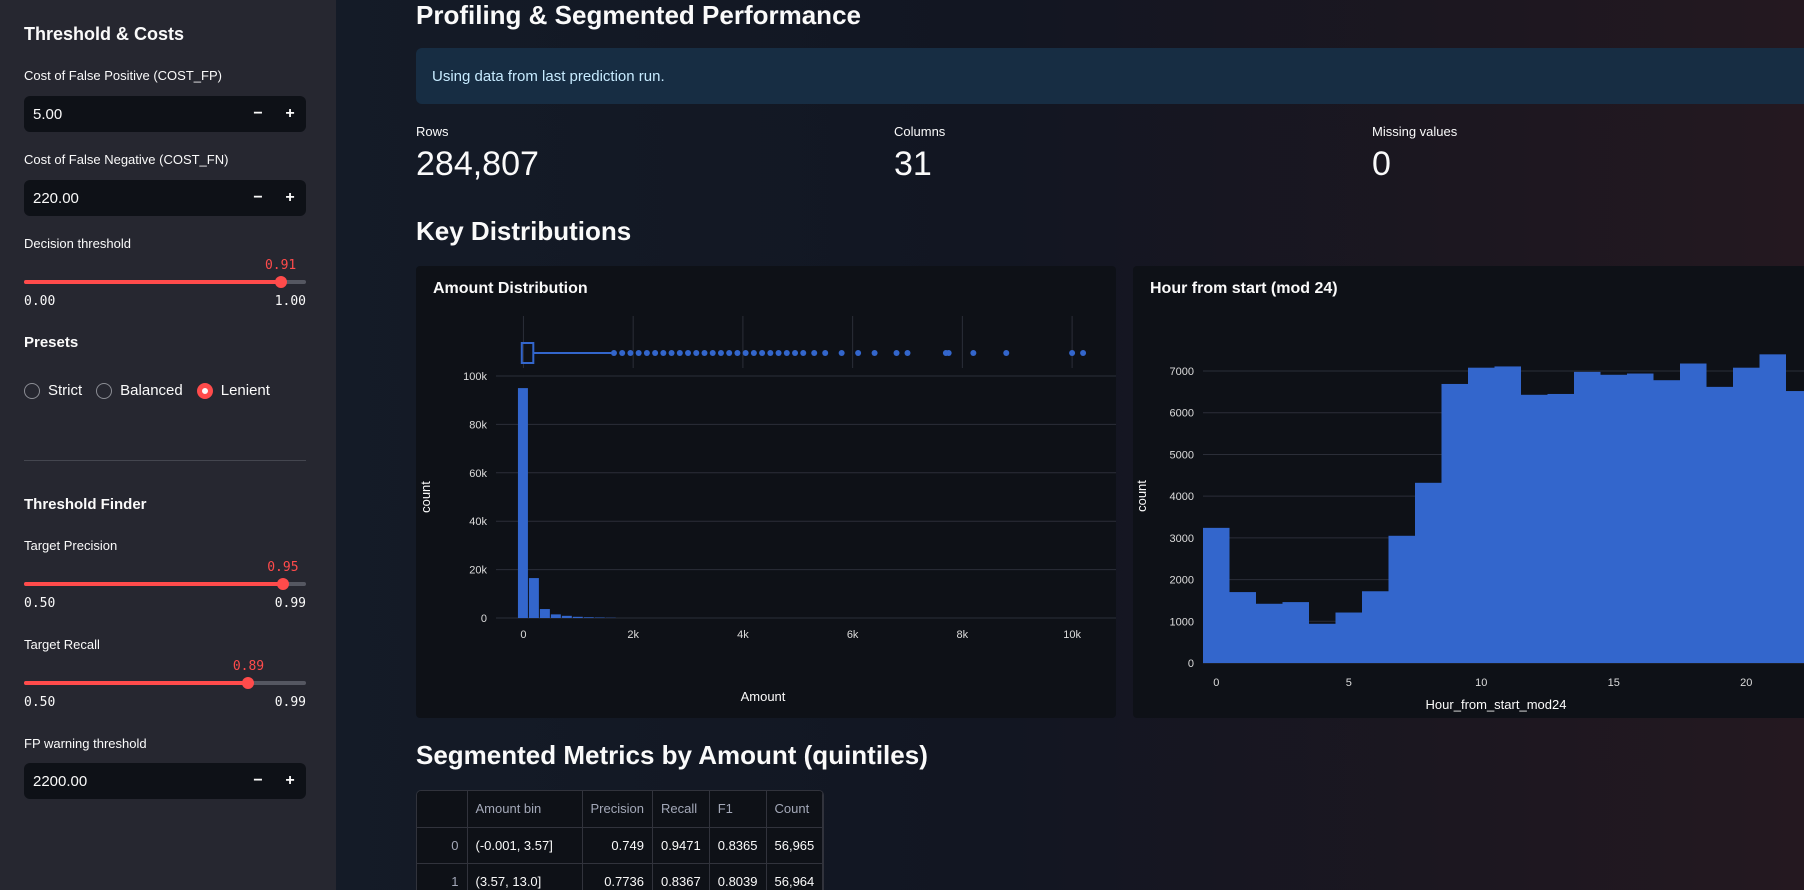  I want to click on target-precision-slider: 0.95 0.50 0.99, so click(165, 583).